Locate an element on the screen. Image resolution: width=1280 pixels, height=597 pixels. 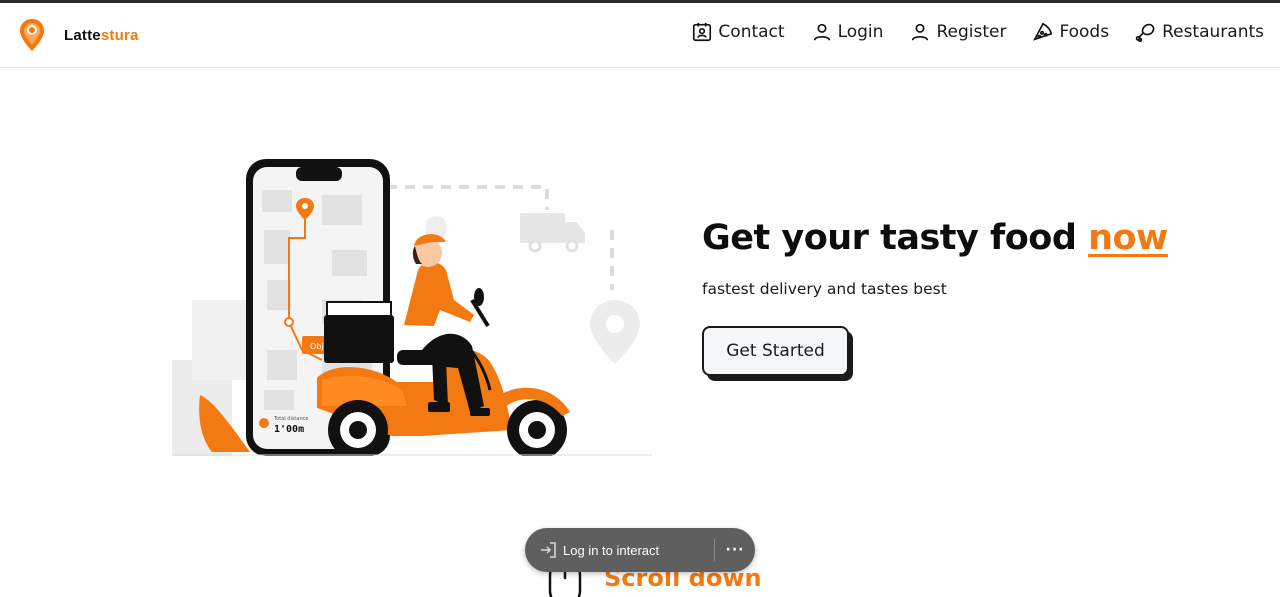
hero-subtitle: fastest delivery and tastes best is located at coordinates (824, 289).